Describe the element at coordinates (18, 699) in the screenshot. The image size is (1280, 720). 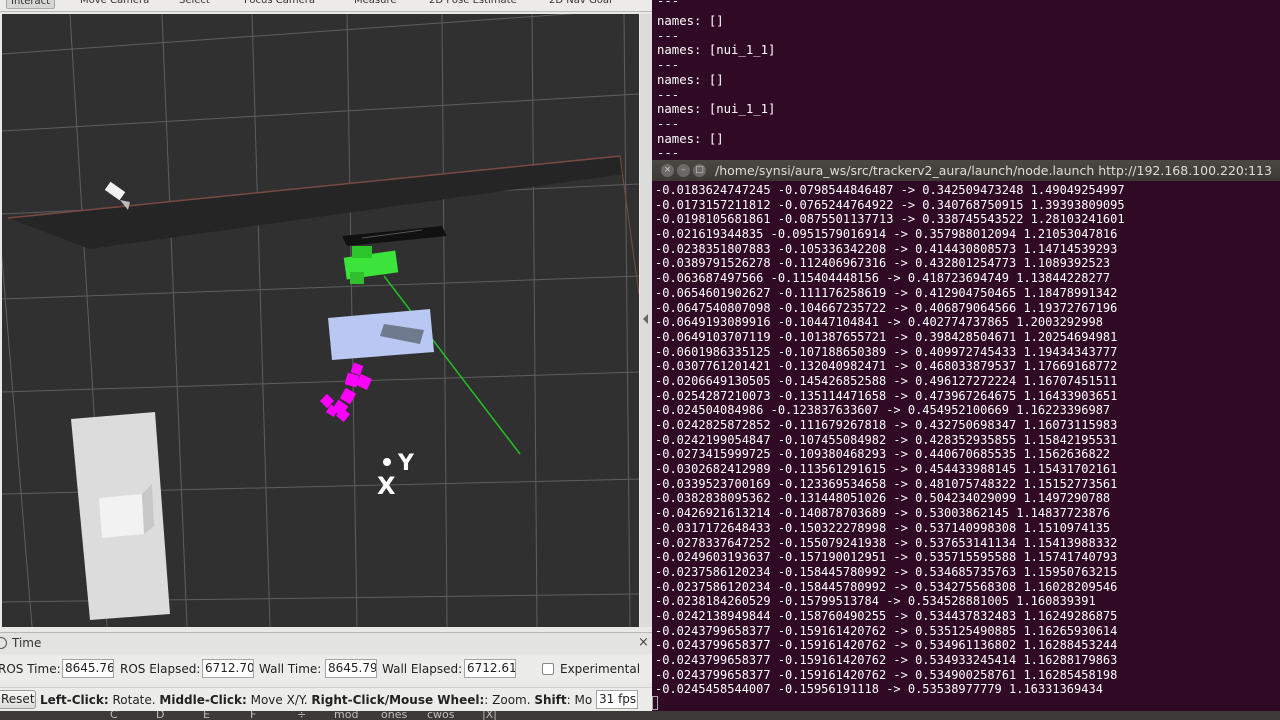
I see `reset-button: Reset` at that location.